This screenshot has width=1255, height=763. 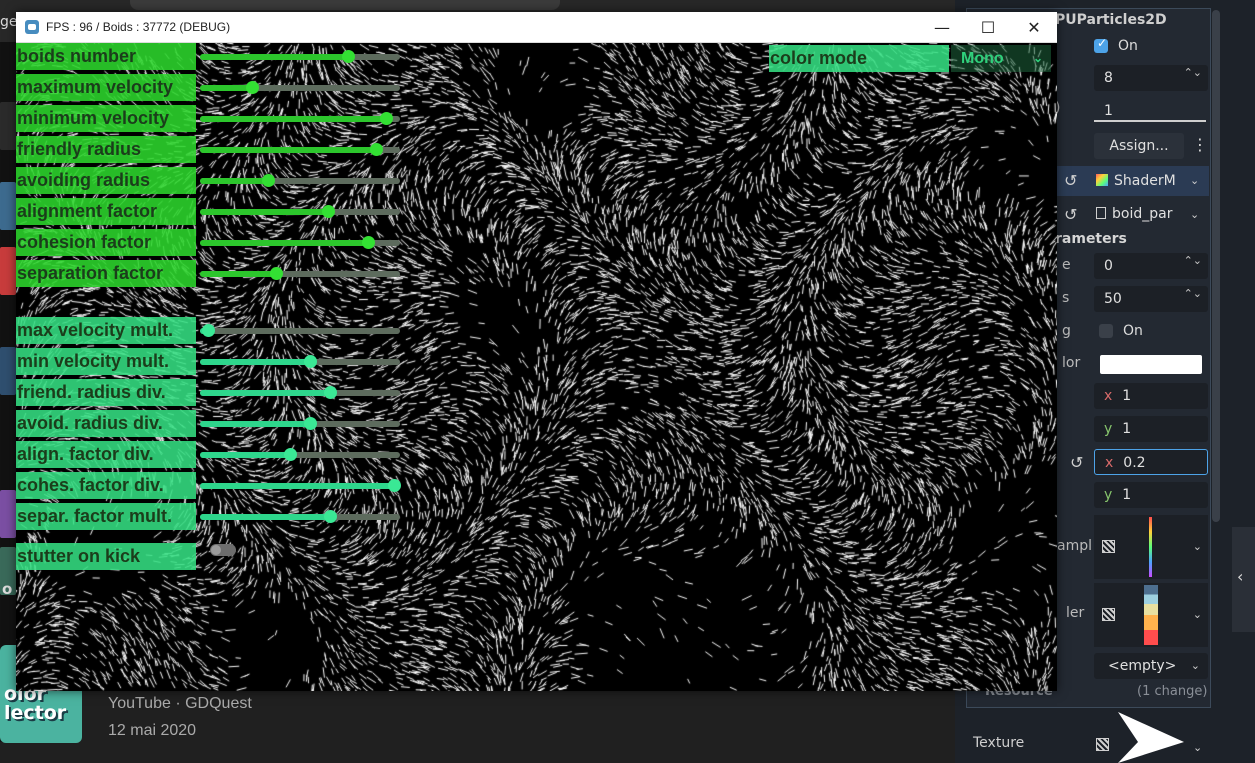 I want to click on shader-resource: boid_par, so click(x=1139, y=214).